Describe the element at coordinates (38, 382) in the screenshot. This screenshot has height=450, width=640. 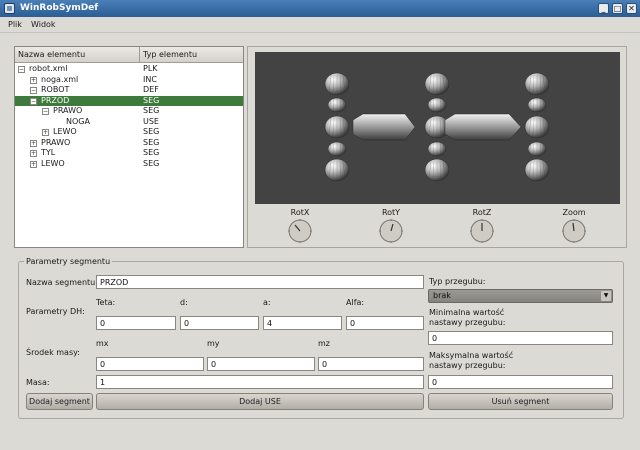
I see `mass-label: Masa:` at that location.